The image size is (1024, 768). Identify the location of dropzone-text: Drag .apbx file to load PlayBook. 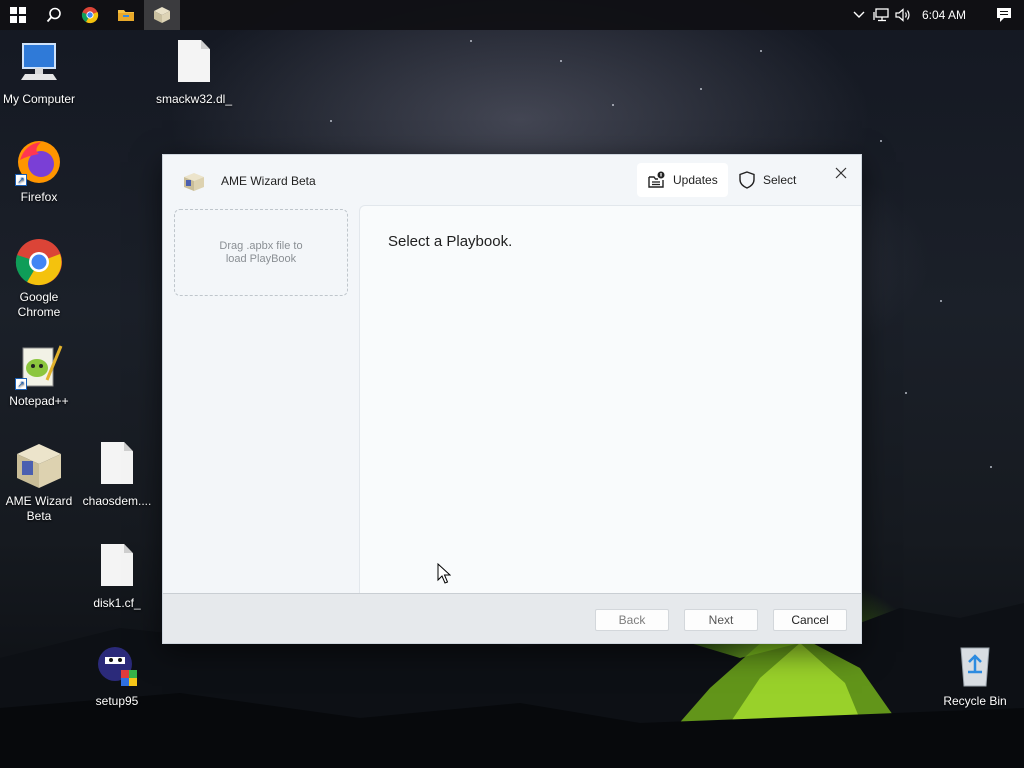
(261, 252).